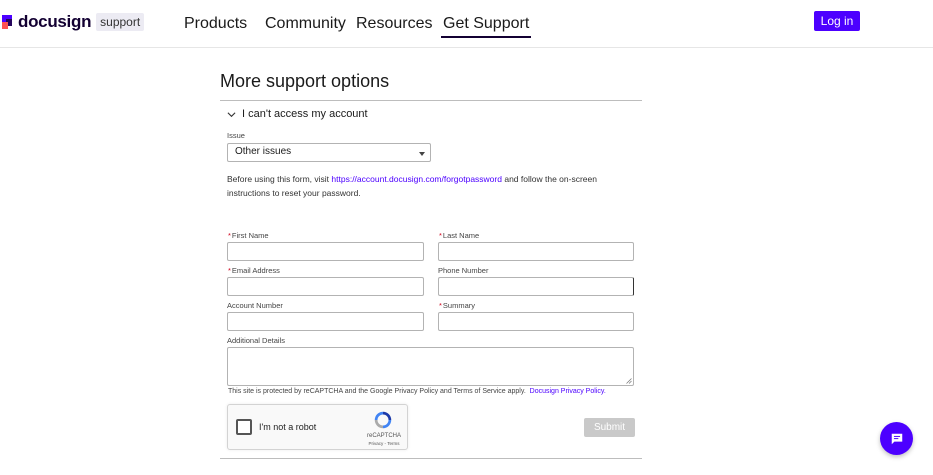 Image resolution: width=933 pixels, height=475 pixels. Describe the element at coordinates (329, 152) in the screenshot. I see `issue-select: Other issues` at that location.